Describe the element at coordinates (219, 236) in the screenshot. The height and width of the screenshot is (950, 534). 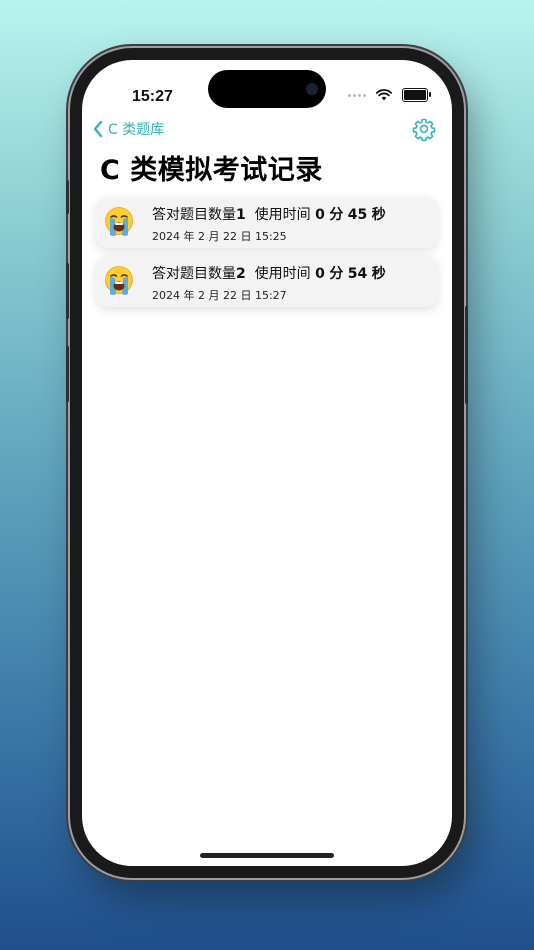
I see `record-date: 2024 年 2 月 22 日 15:25` at that location.